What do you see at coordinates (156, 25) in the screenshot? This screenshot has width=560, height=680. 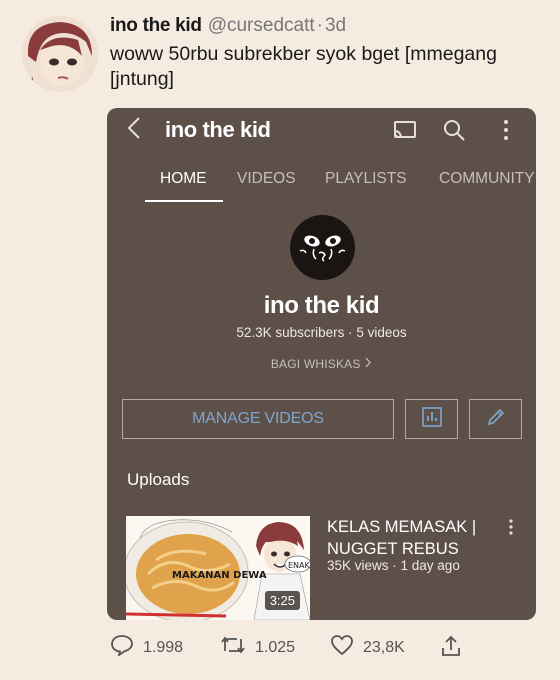 I see `user-name: ino the kid` at bounding box center [156, 25].